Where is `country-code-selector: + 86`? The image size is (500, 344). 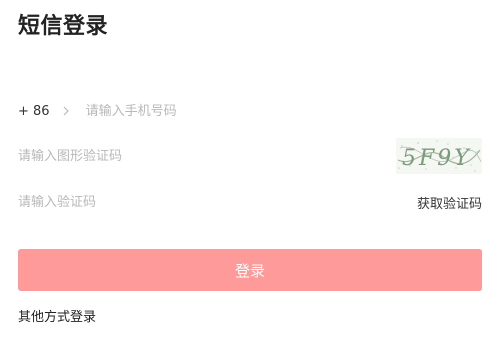 country-code-selector: + 86 is located at coordinates (34, 111).